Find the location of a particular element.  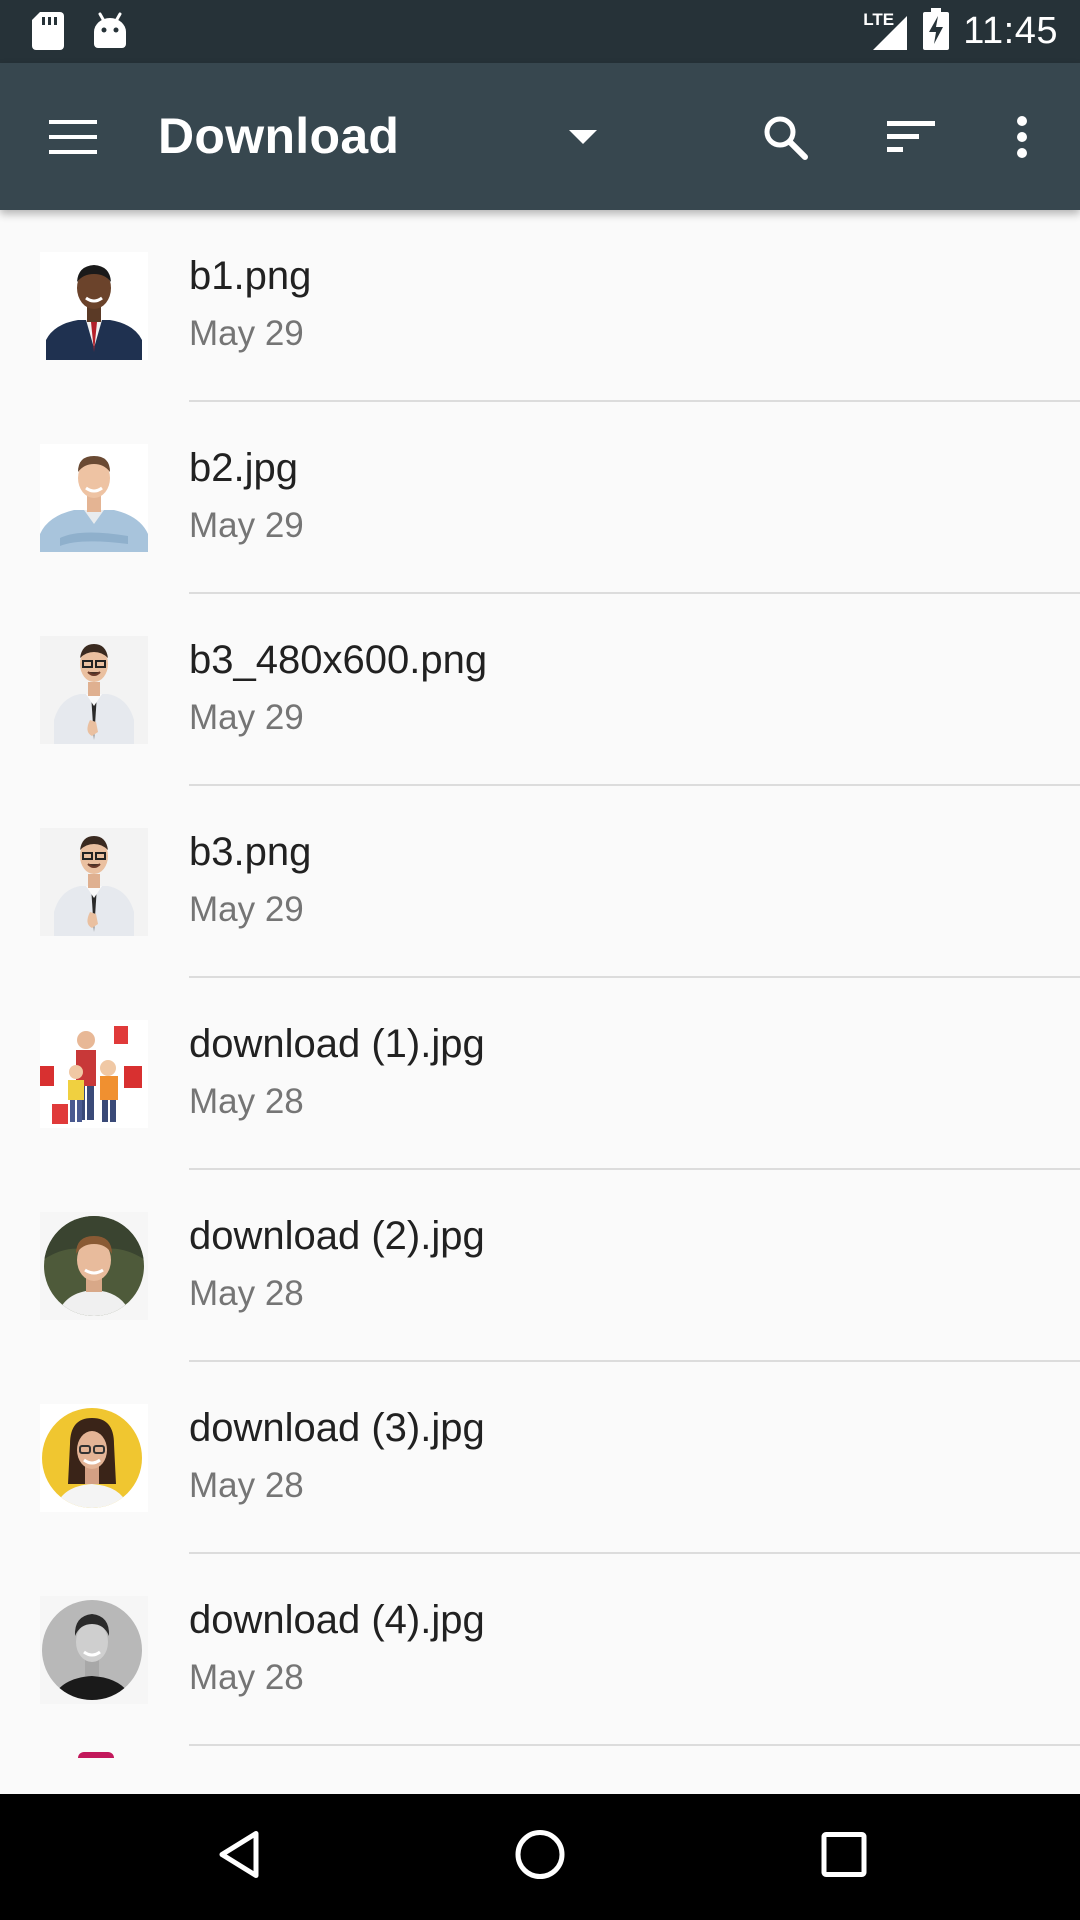

sort-icon is located at coordinates (911, 137).